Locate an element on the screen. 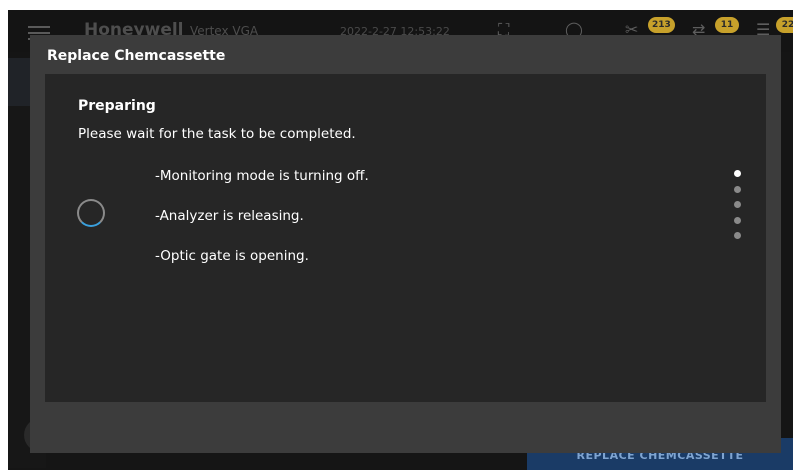 The height and width of the screenshot is (470, 793). status-heading: Preparing is located at coordinates (117, 106).